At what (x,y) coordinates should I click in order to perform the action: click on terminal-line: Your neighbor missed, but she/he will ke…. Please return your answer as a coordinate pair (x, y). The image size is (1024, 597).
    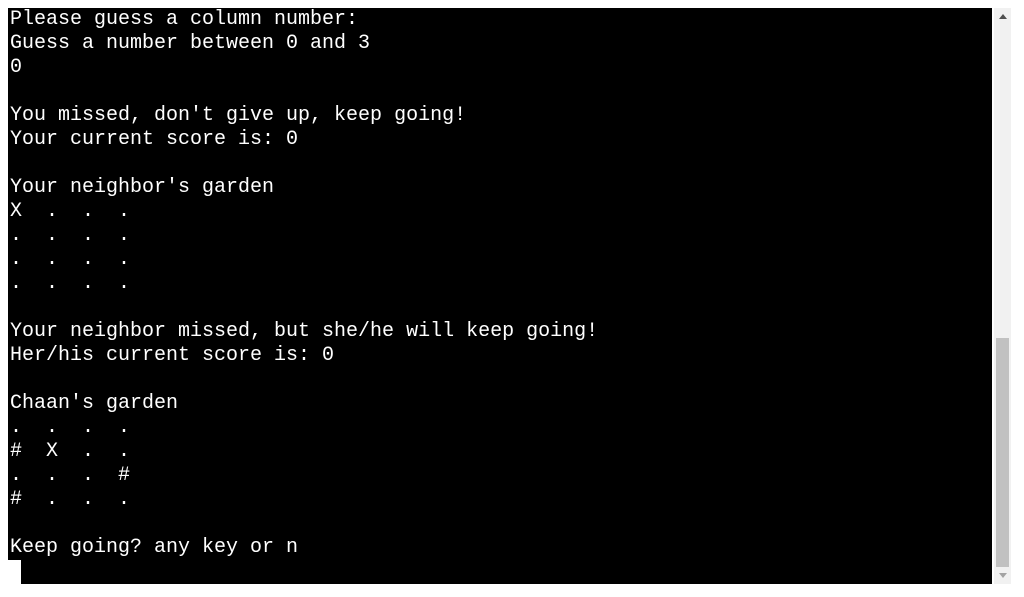
    Looking at the image, I should click on (304, 331).